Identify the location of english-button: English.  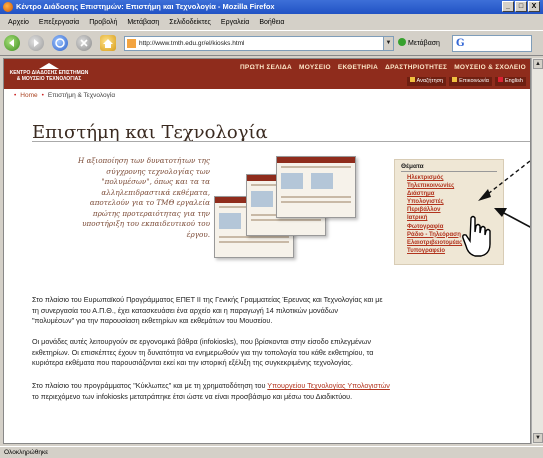
(510, 81).